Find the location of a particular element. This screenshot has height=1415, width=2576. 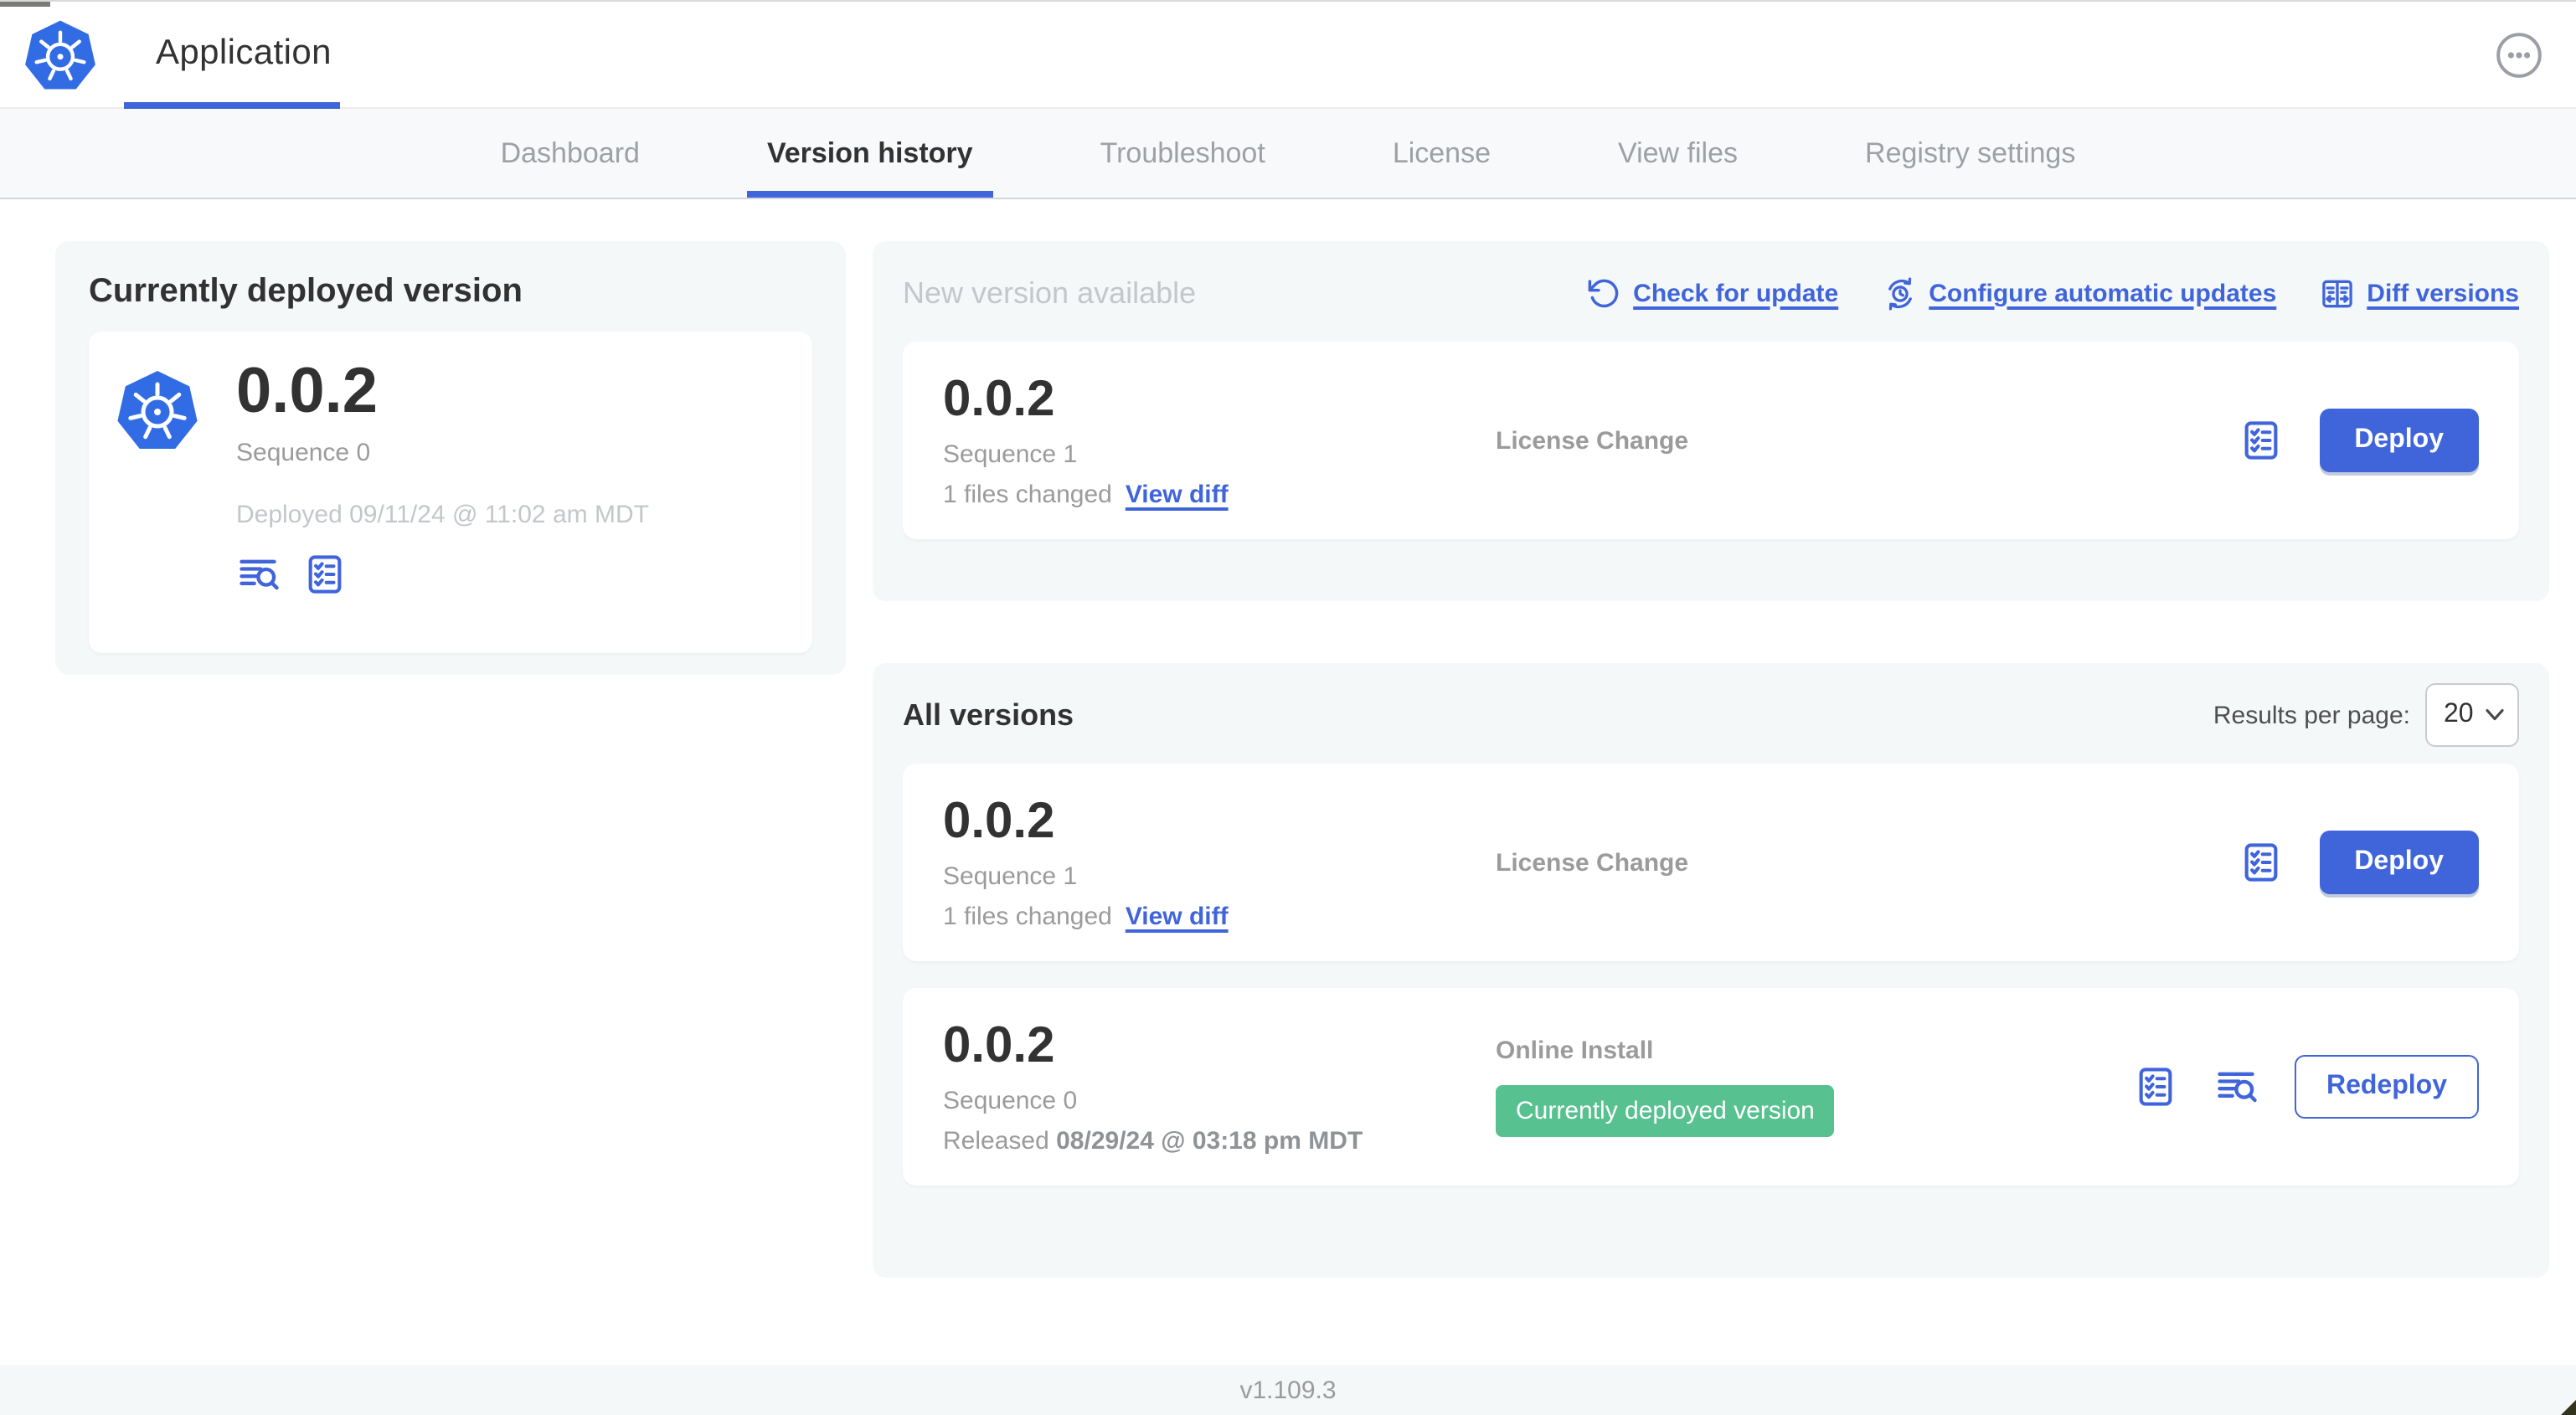

results-per-page-value: 20 is located at coordinates (2459, 714).